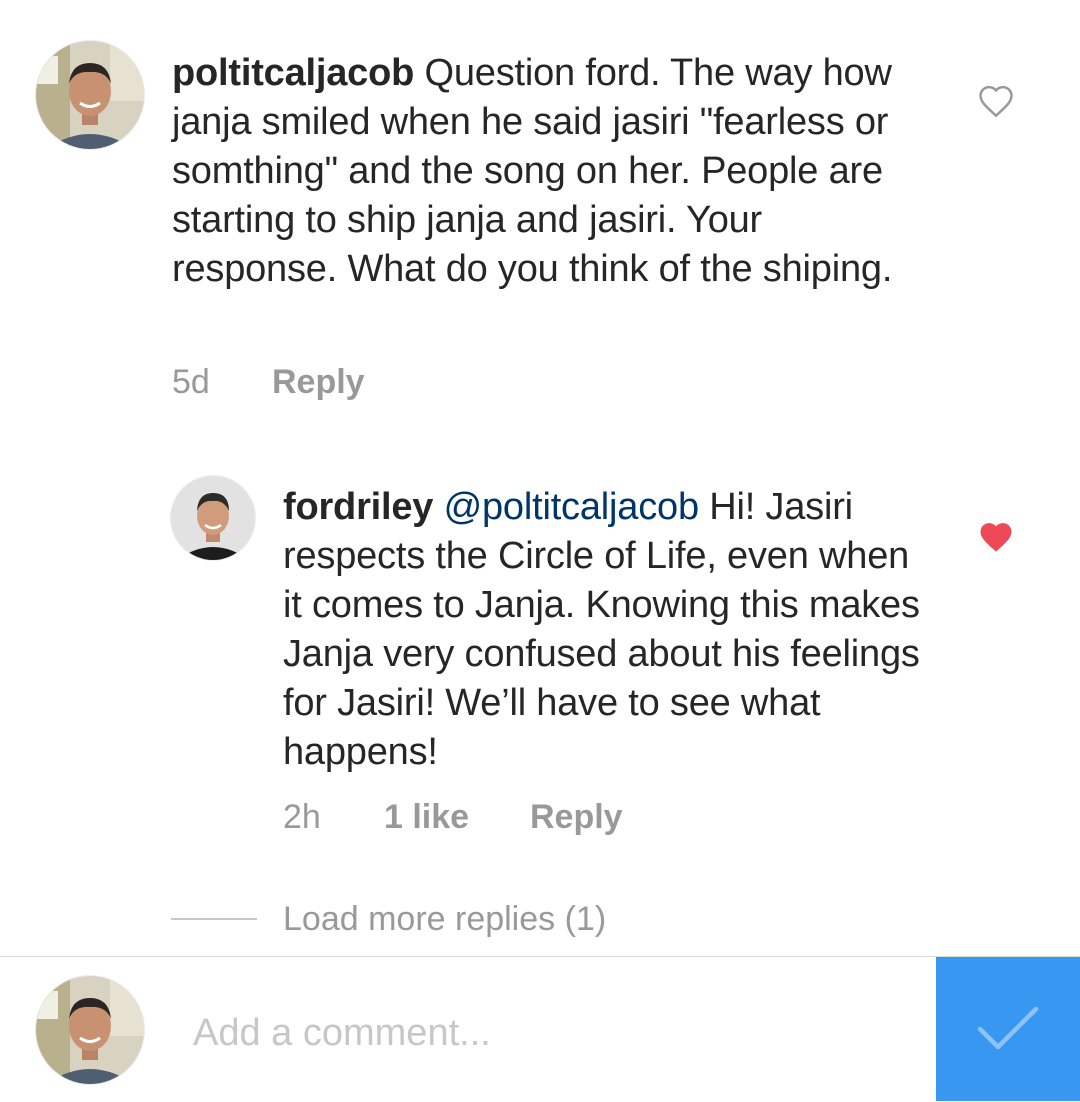  Describe the element at coordinates (302, 817) in the screenshot. I see `comment-2-time: 2h` at that location.